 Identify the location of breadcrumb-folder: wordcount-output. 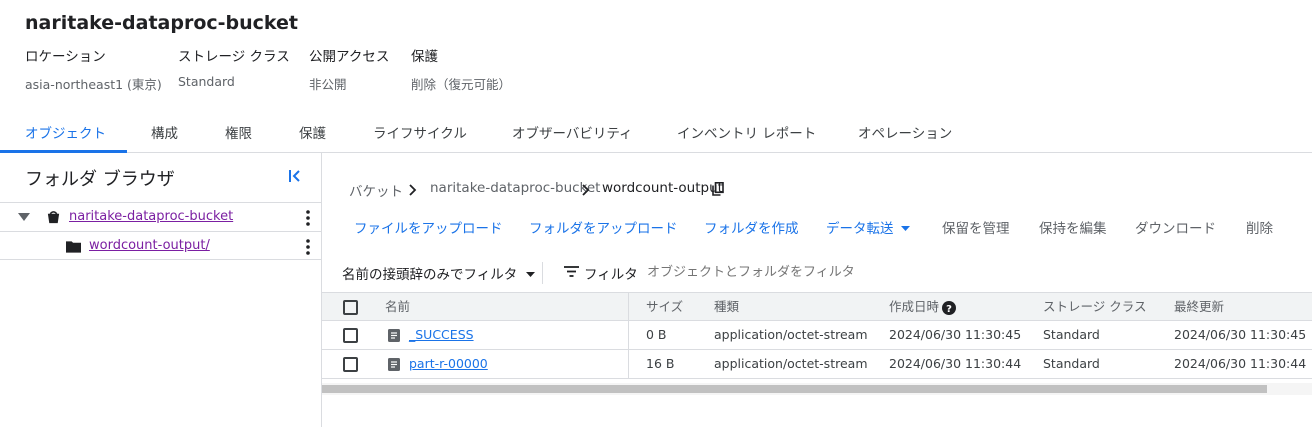
(662, 188).